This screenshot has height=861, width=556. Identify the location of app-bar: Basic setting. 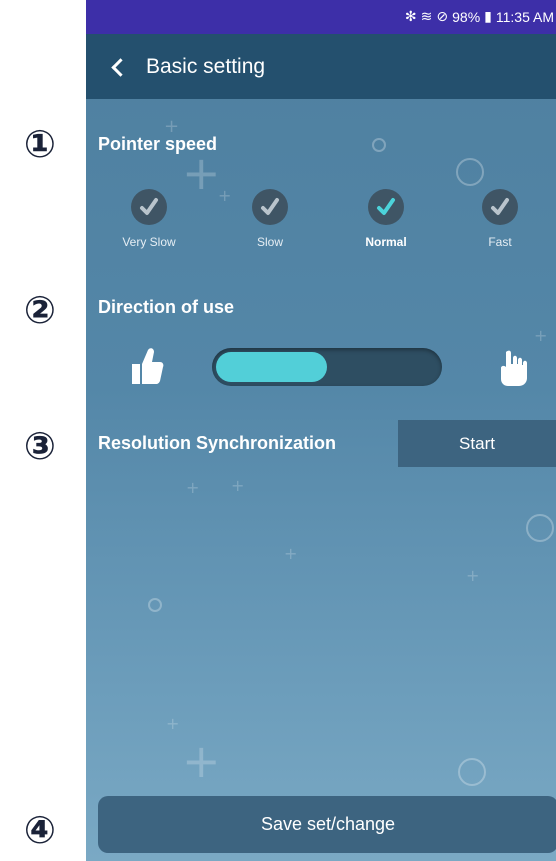
(321, 66).